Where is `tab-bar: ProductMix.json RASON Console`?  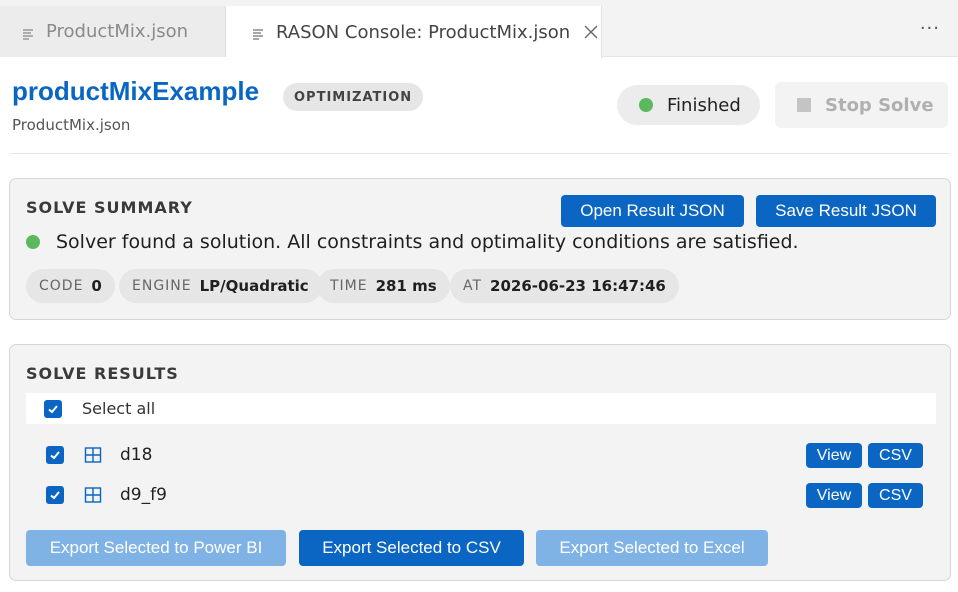
tab-bar: ProductMix.json RASON Console is located at coordinates (479, 29).